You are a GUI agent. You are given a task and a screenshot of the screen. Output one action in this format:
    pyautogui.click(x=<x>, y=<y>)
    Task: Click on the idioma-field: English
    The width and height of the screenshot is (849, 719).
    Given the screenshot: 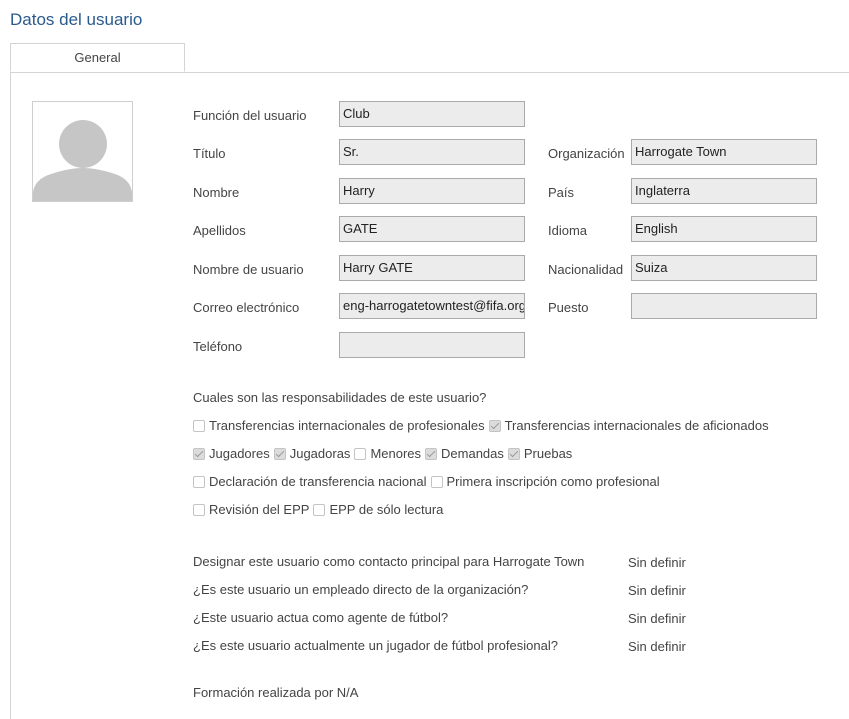 What is the action you would take?
    pyautogui.click(x=724, y=229)
    